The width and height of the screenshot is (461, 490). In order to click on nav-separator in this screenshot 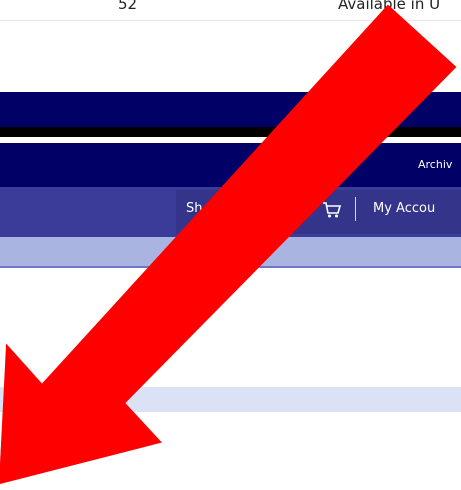, I will do `click(355, 209)`.